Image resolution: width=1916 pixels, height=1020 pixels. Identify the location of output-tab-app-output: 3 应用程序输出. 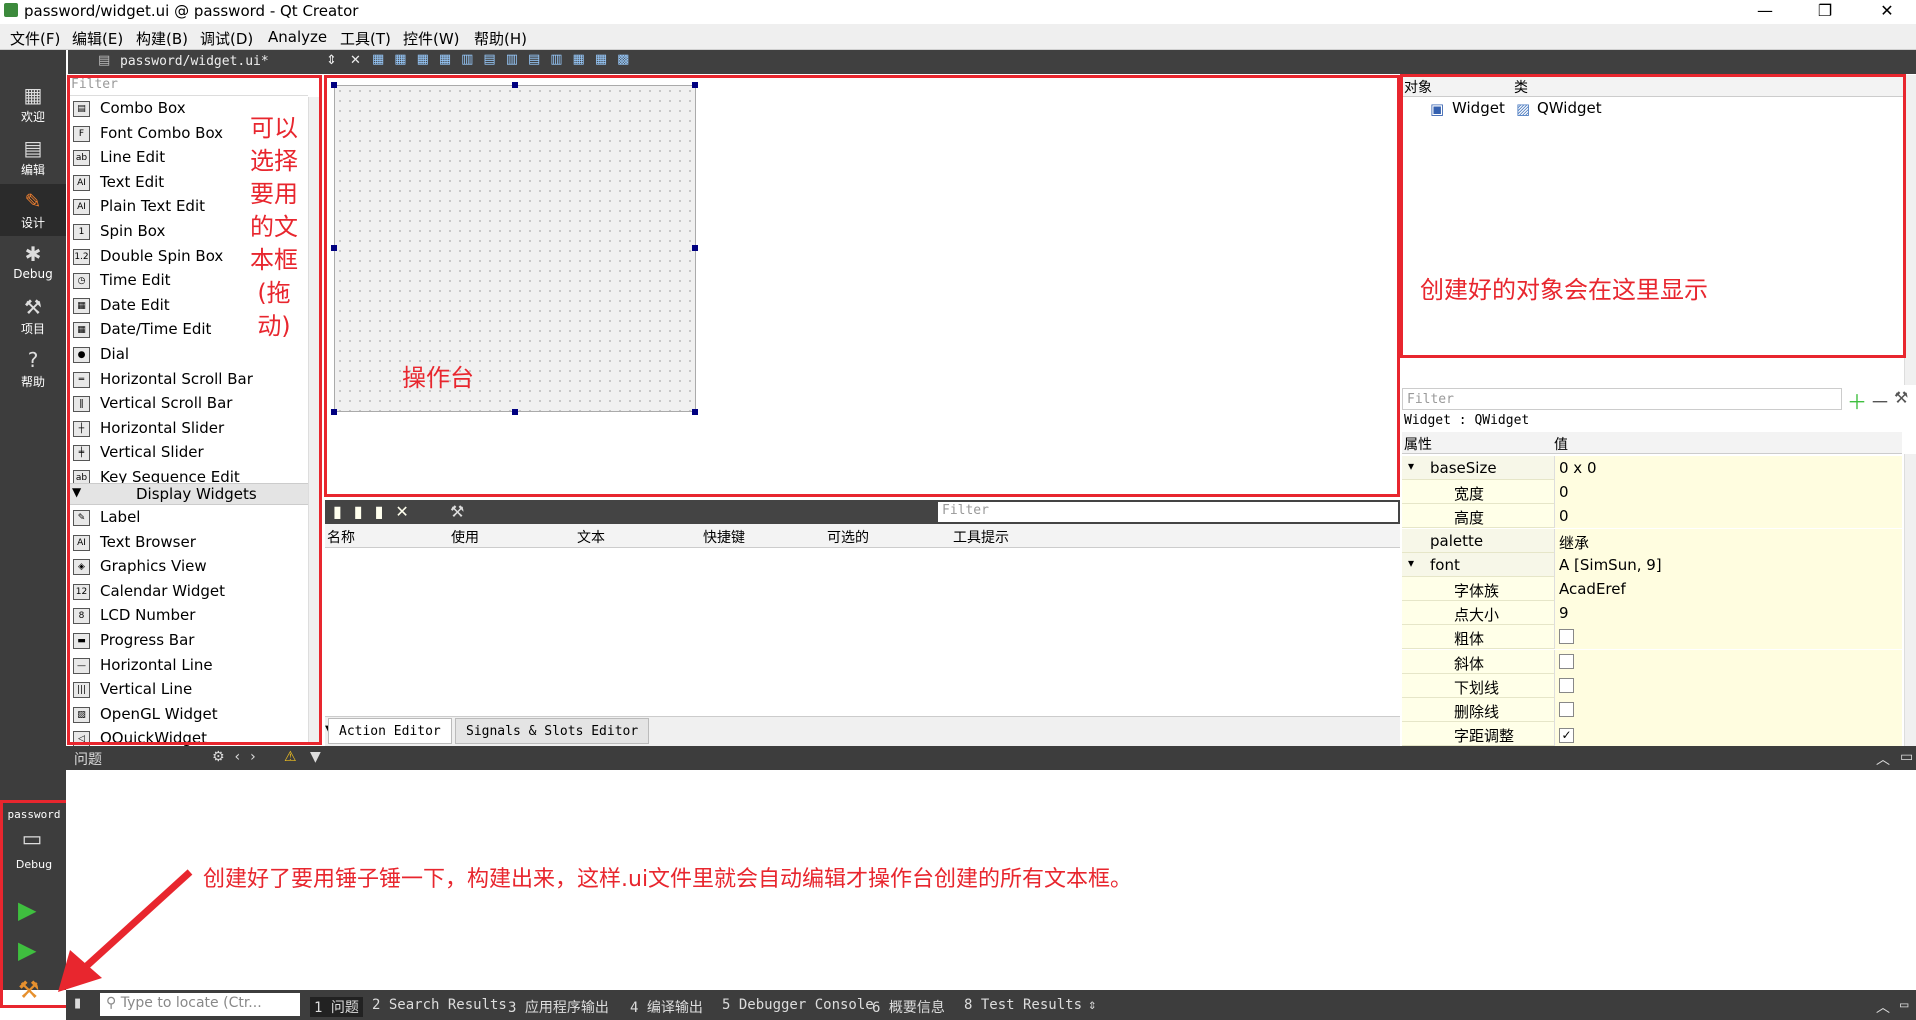
(558, 1007).